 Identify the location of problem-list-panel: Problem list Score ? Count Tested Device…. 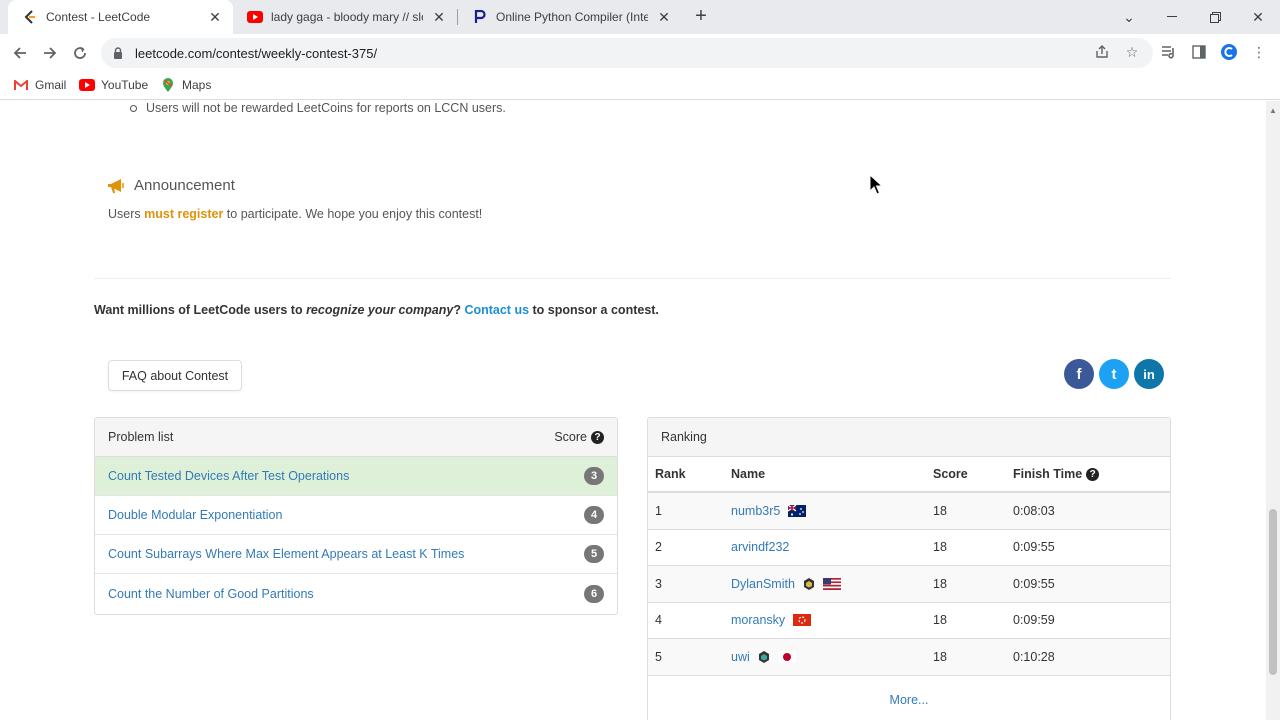
(356, 516).